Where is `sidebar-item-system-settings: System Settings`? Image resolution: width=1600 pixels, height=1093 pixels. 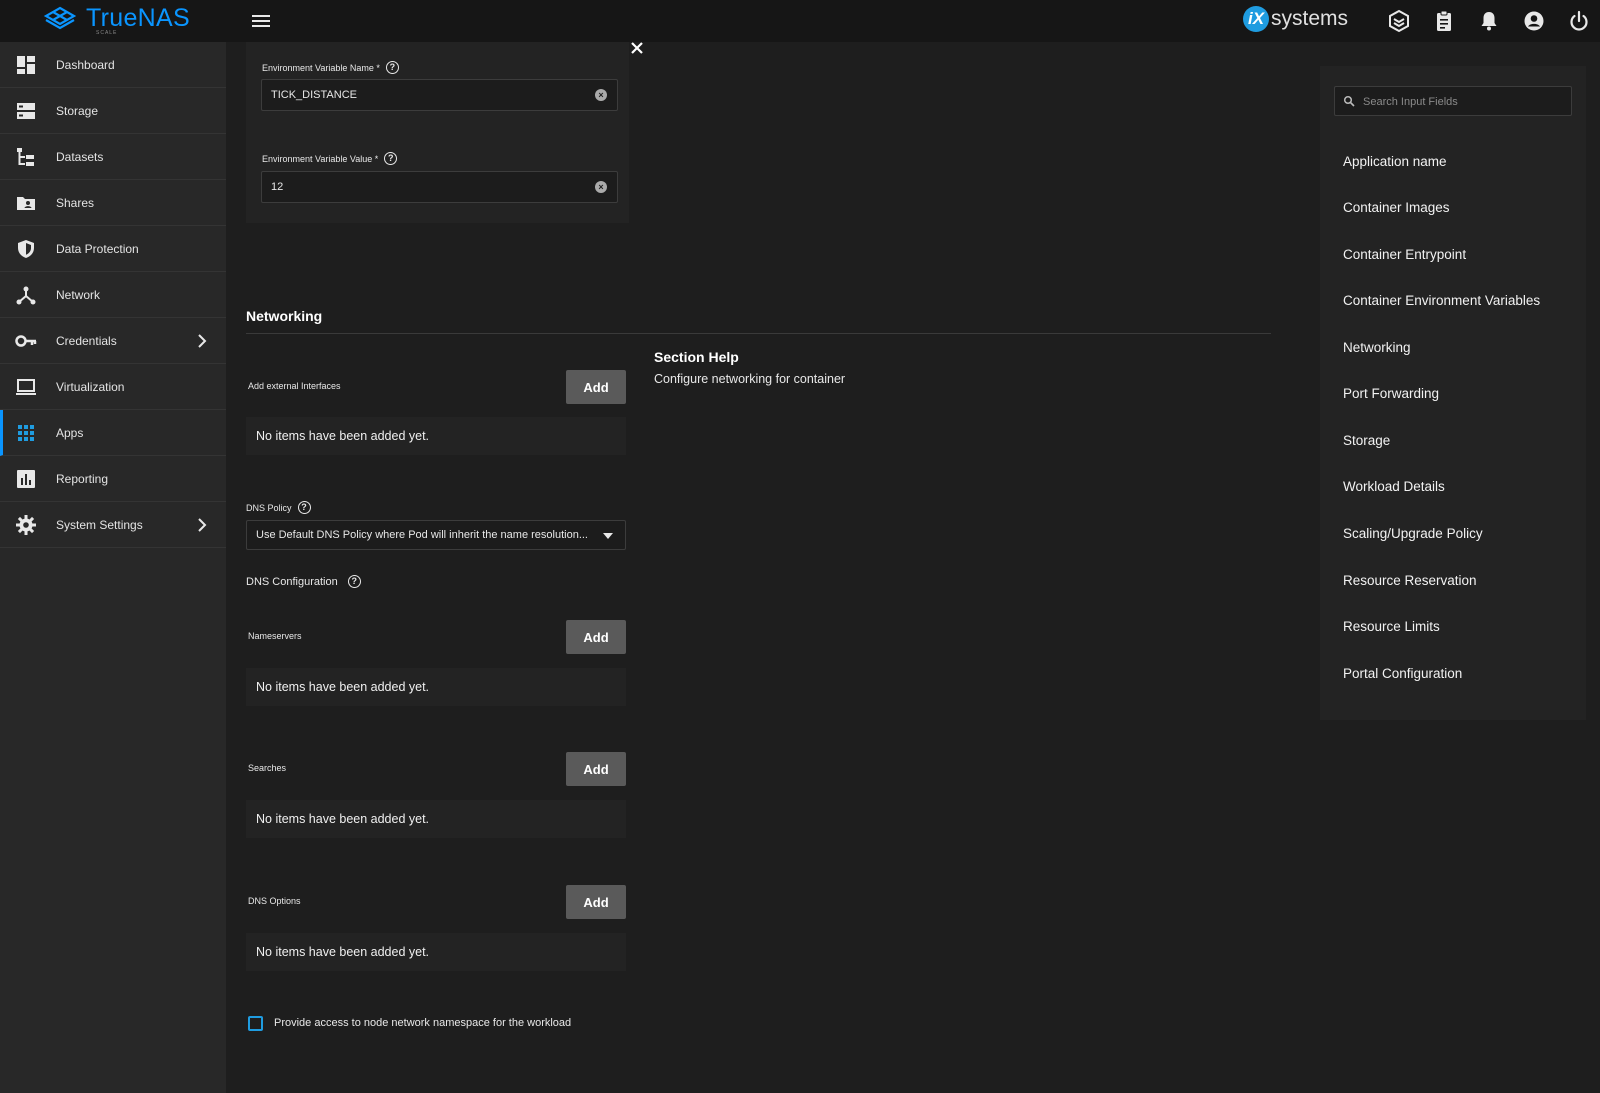 sidebar-item-system-settings: System Settings is located at coordinates (113, 525).